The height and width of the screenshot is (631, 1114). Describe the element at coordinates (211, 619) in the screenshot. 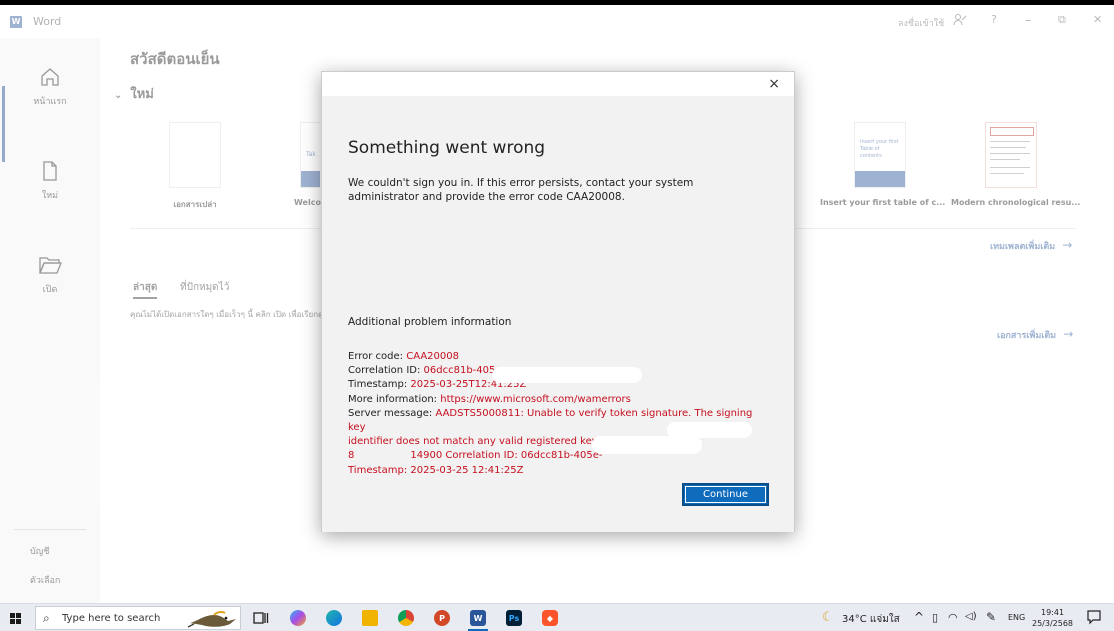

I see `search-highlight-bird-icon` at that location.